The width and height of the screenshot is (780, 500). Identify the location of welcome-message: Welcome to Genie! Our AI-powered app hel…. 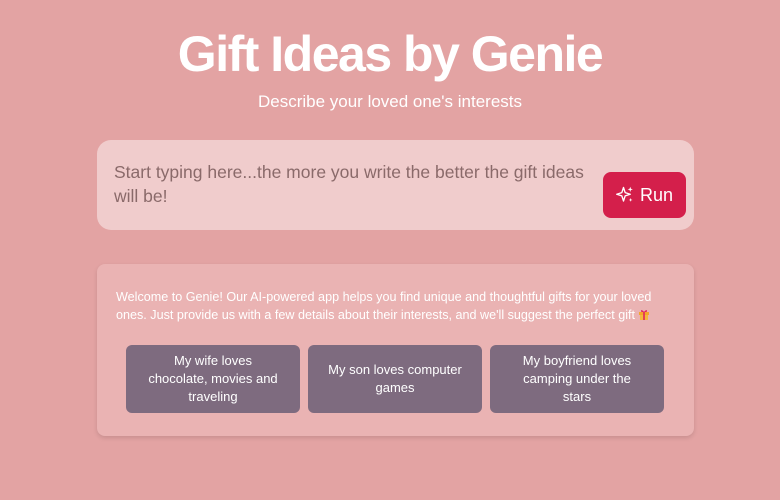
(398, 306).